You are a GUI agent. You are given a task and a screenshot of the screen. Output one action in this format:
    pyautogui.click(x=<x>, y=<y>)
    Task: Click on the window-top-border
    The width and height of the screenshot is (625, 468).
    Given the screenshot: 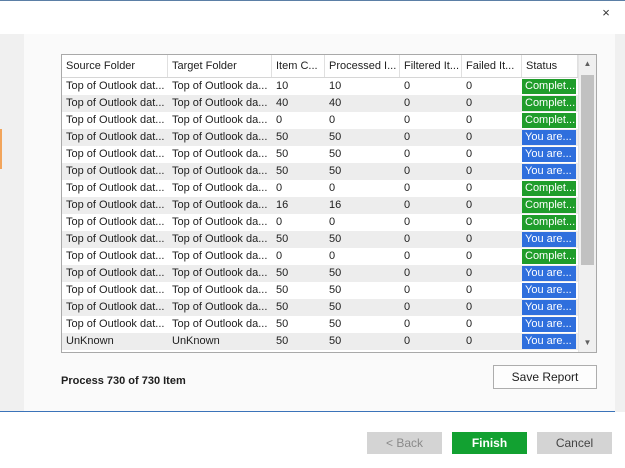 What is the action you would take?
    pyautogui.click(x=312, y=0)
    